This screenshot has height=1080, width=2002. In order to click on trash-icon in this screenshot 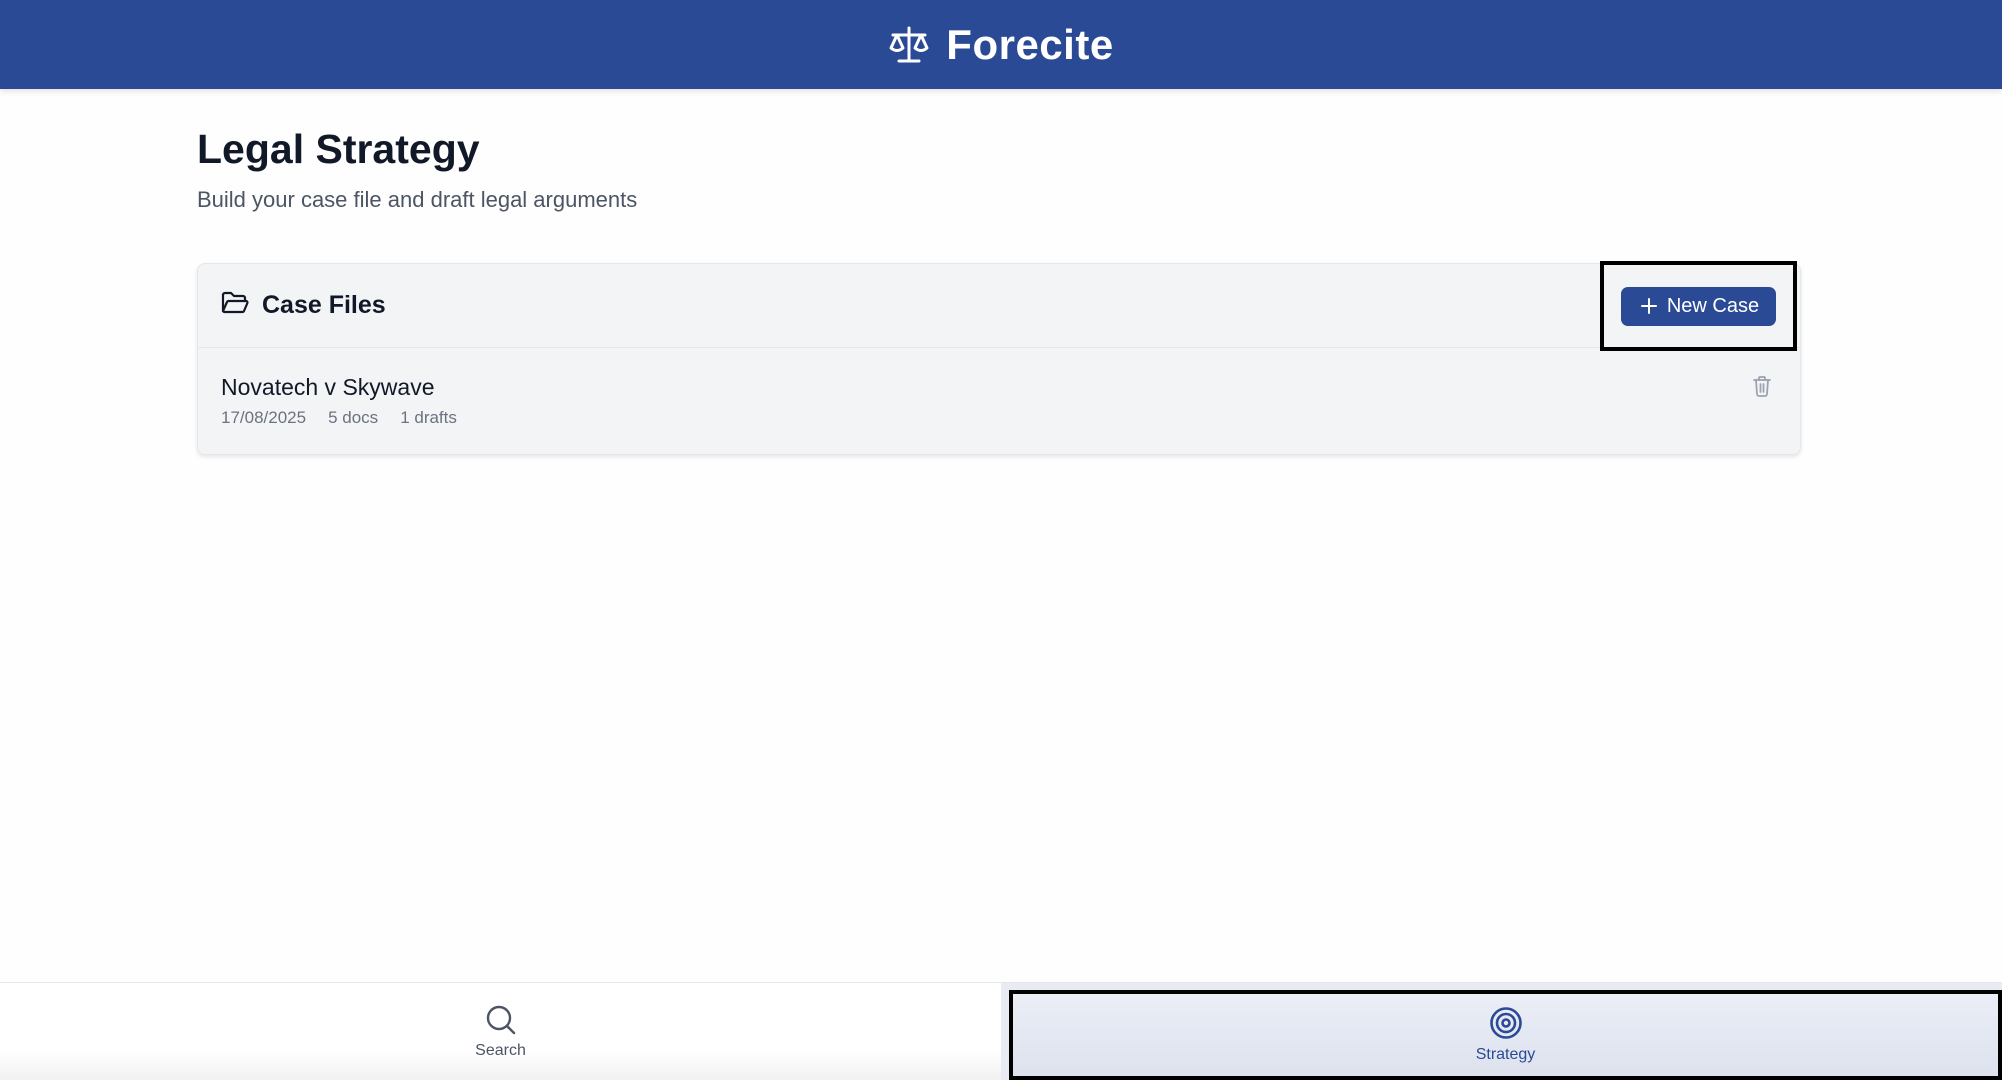, I will do `click(1762, 386)`.